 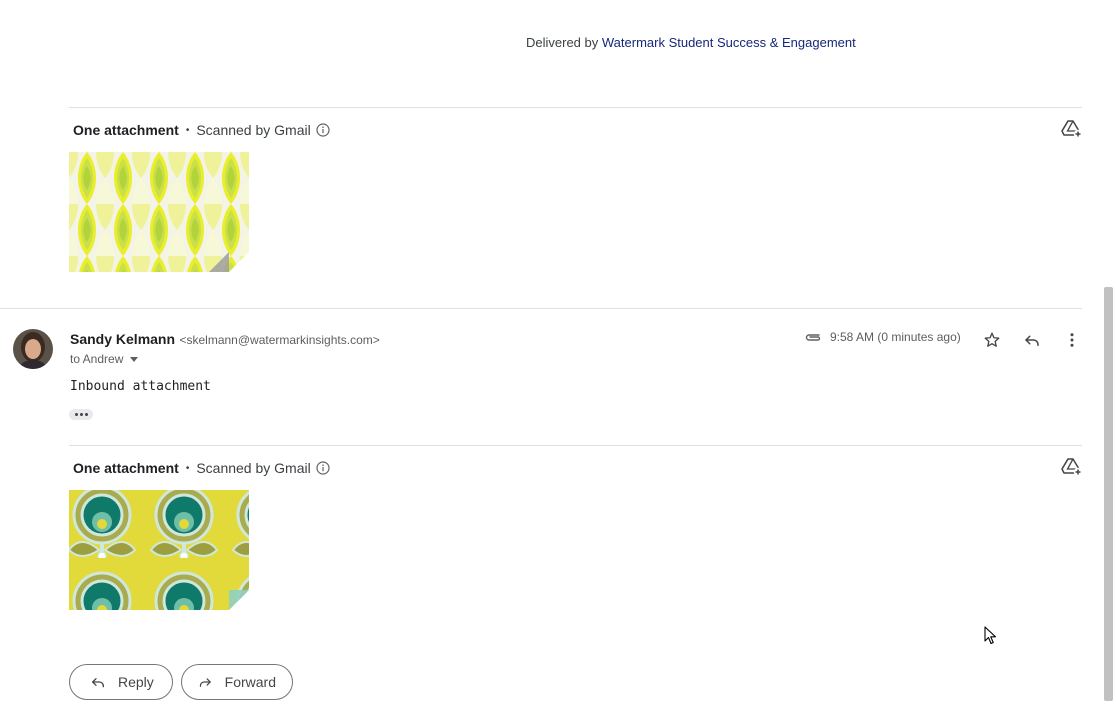 I want to click on message-time: 9:58 AM (0 minutes ago), so click(x=895, y=337).